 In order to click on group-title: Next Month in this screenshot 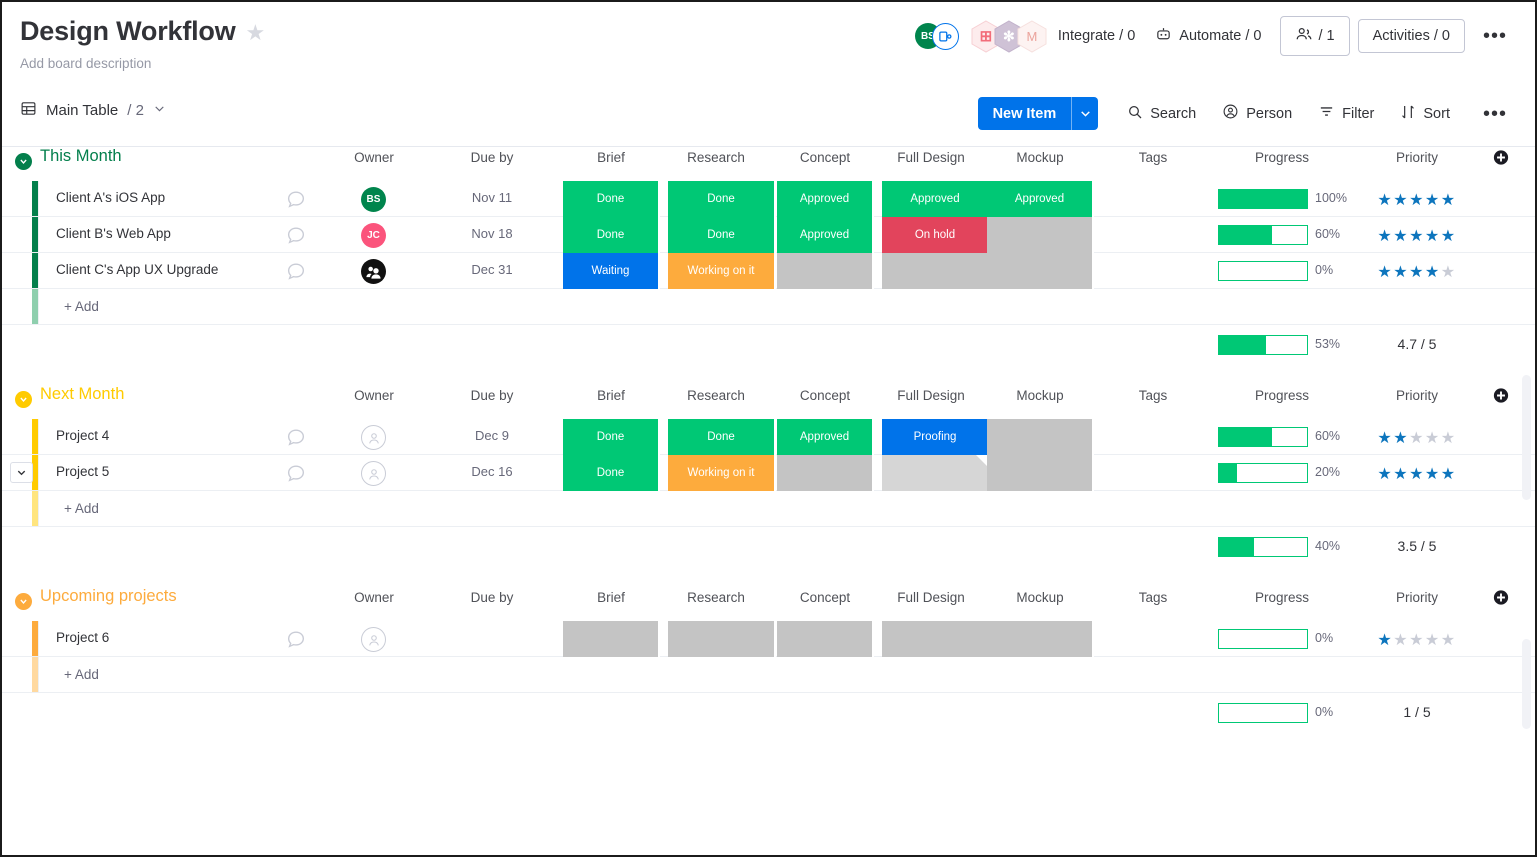, I will do `click(82, 394)`.